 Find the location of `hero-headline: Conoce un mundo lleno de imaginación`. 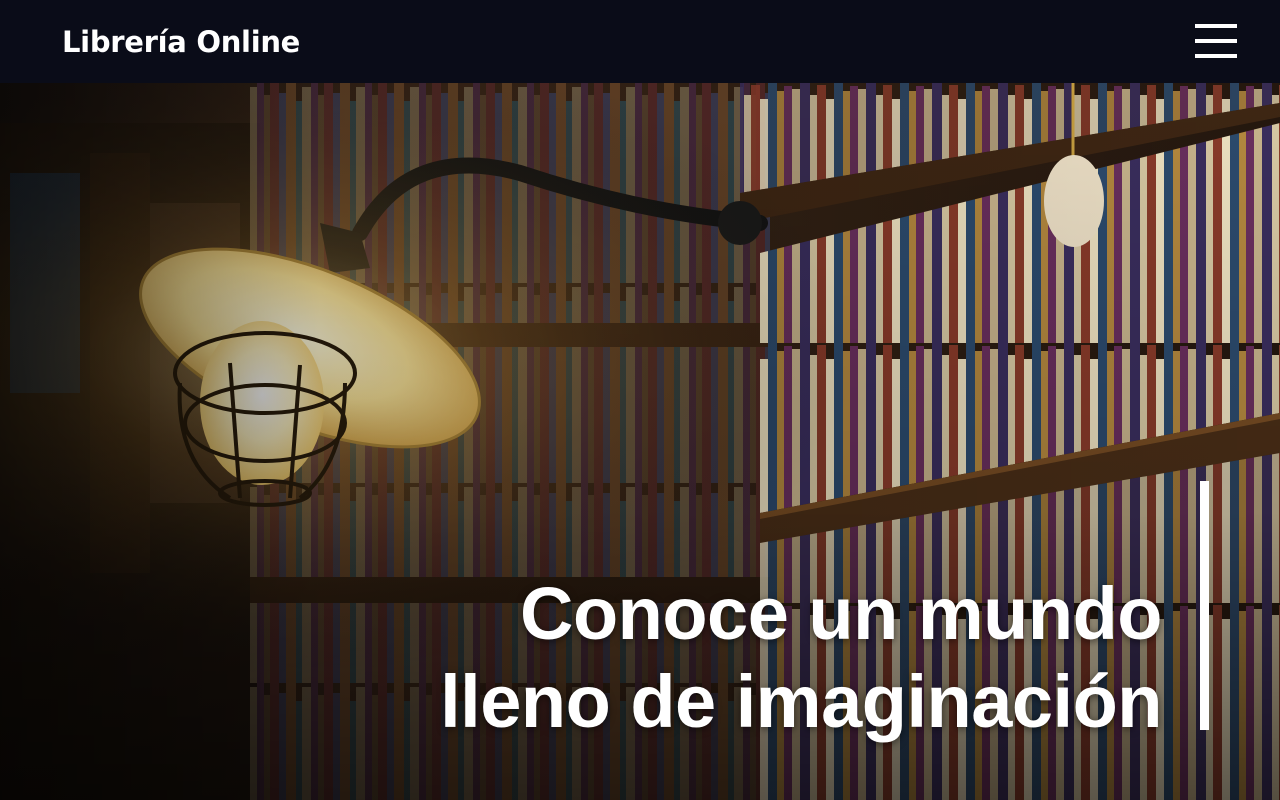

hero-headline: Conoce un mundo lleno de imaginación is located at coordinates (801, 658).